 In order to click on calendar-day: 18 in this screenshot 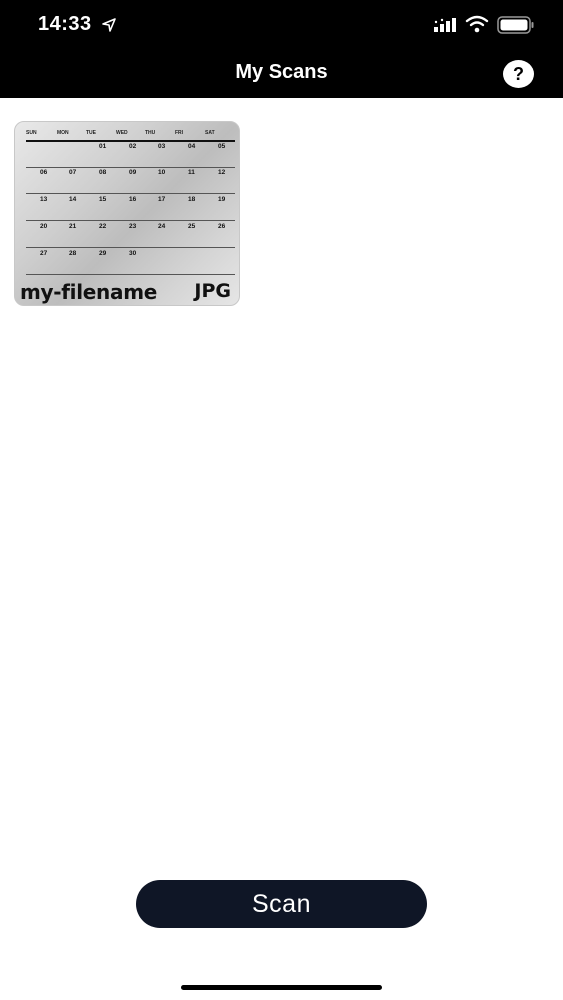, I will do `click(192, 199)`.